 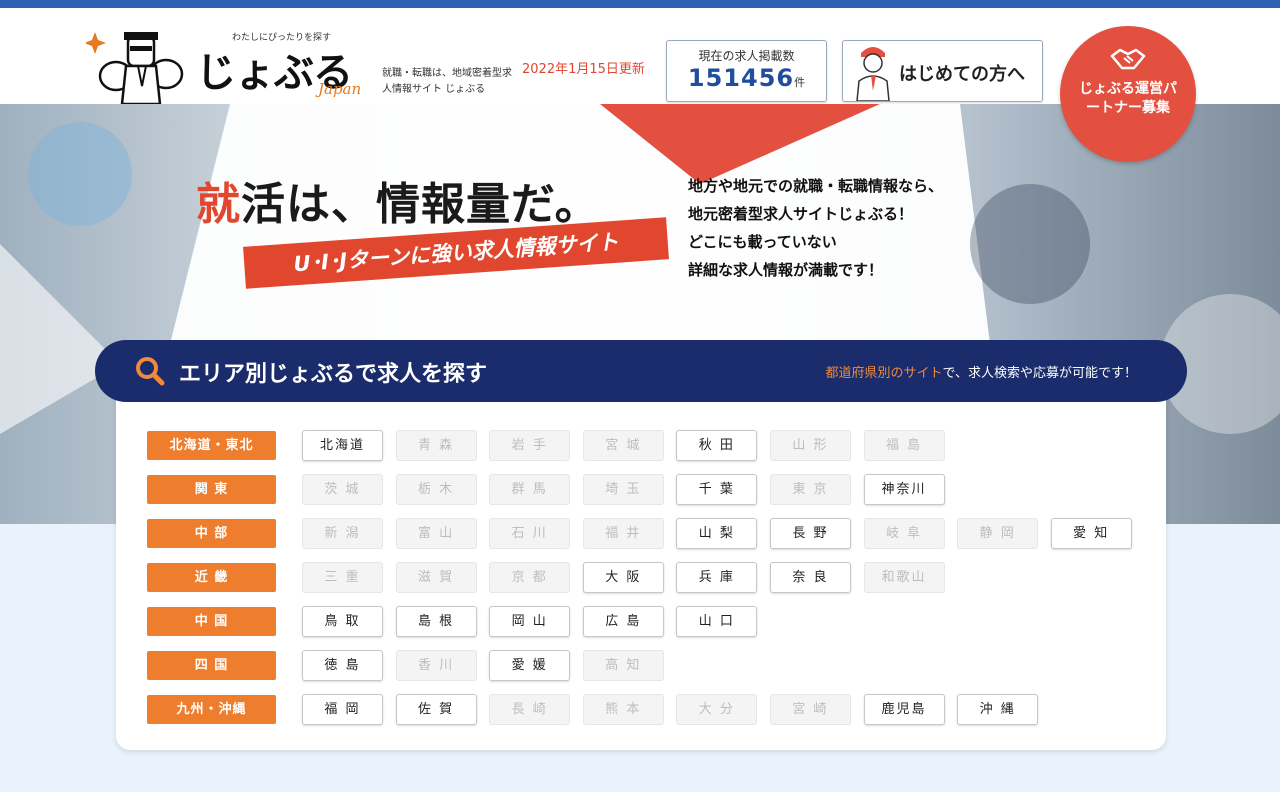 What do you see at coordinates (342, 709) in the screenshot?
I see `prefecture-button: 福 岡` at bounding box center [342, 709].